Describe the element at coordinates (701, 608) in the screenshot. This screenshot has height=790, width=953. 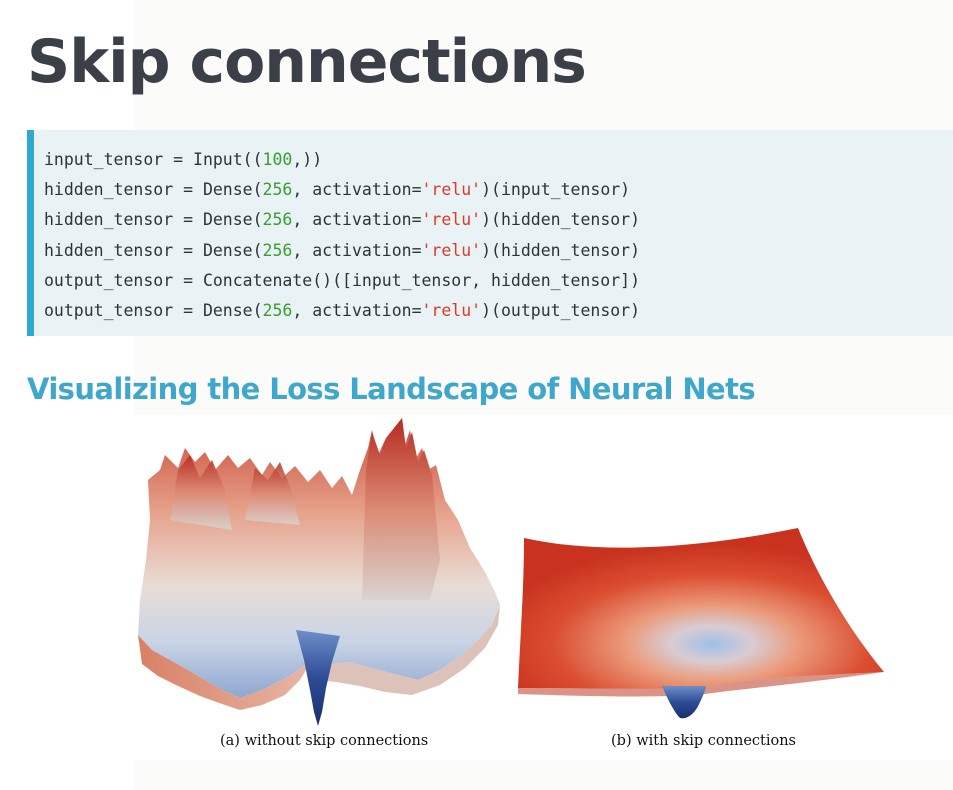
I see `smooth-surface` at that location.